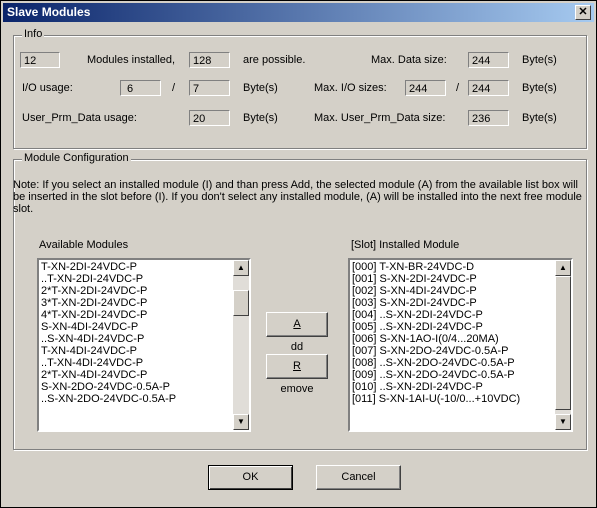 The image size is (597, 508). Describe the element at coordinates (209, 118) in the screenshot. I see `prm-usage-field: 20` at that location.